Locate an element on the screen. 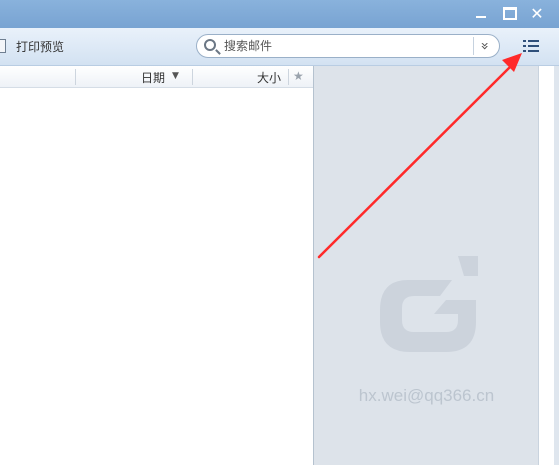  g-logo-icon is located at coordinates (429, 304).